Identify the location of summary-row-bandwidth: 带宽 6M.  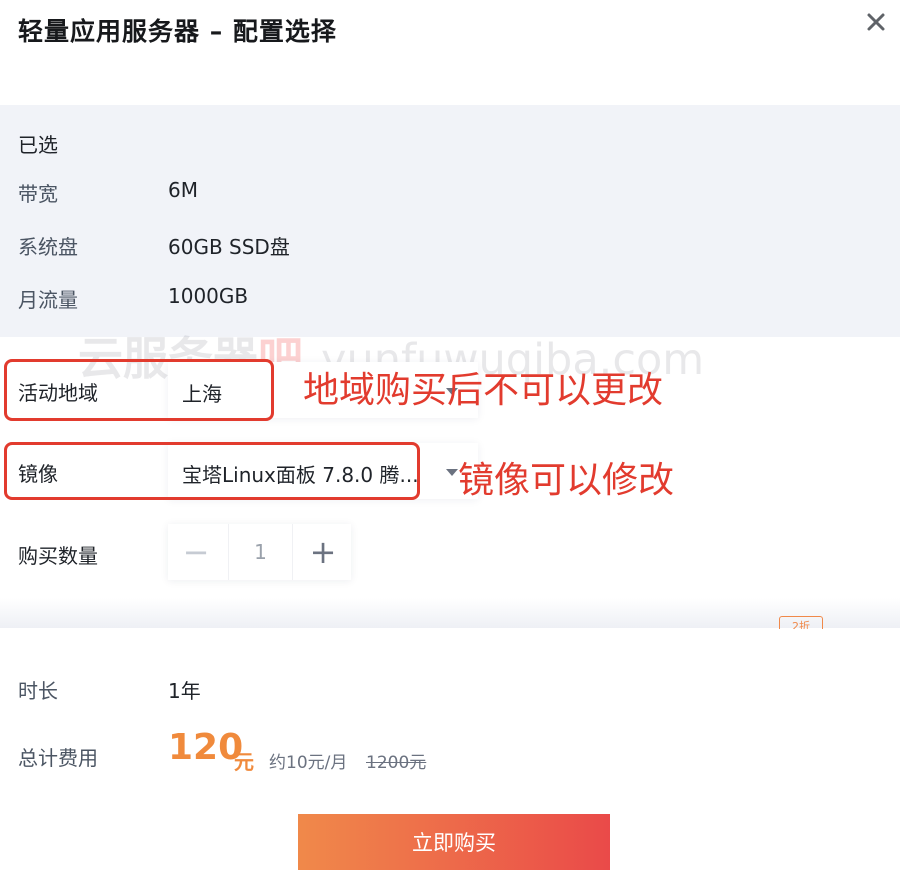
(450, 193).